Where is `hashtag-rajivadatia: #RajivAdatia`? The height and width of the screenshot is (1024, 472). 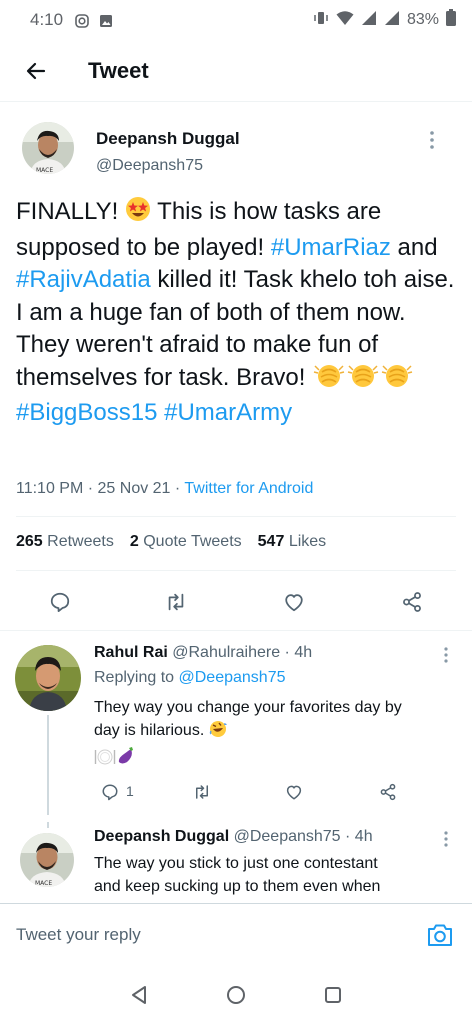 hashtag-rajivadatia: #RajivAdatia is located at coordinates (83, 279).